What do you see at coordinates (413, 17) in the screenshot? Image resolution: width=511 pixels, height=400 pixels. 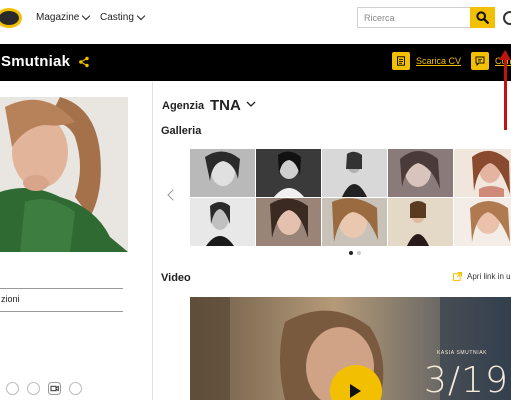 I see `search-input: Ricerca` at bounding box center [413, 17].